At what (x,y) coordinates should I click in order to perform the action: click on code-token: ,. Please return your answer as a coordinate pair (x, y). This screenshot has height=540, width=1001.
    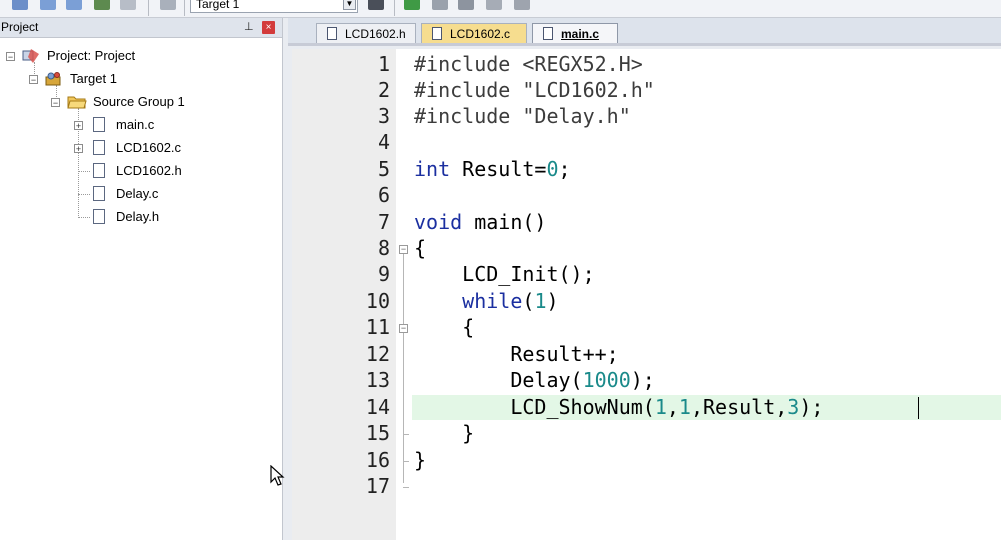
    Looking at the image, I should click on (672, 407).